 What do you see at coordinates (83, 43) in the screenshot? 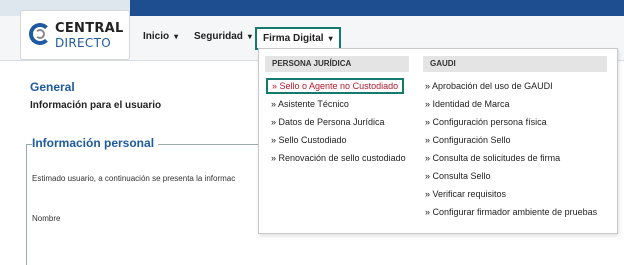
I see `logo-text-bottom: DIRECTO` at bounding box center [83, 43].